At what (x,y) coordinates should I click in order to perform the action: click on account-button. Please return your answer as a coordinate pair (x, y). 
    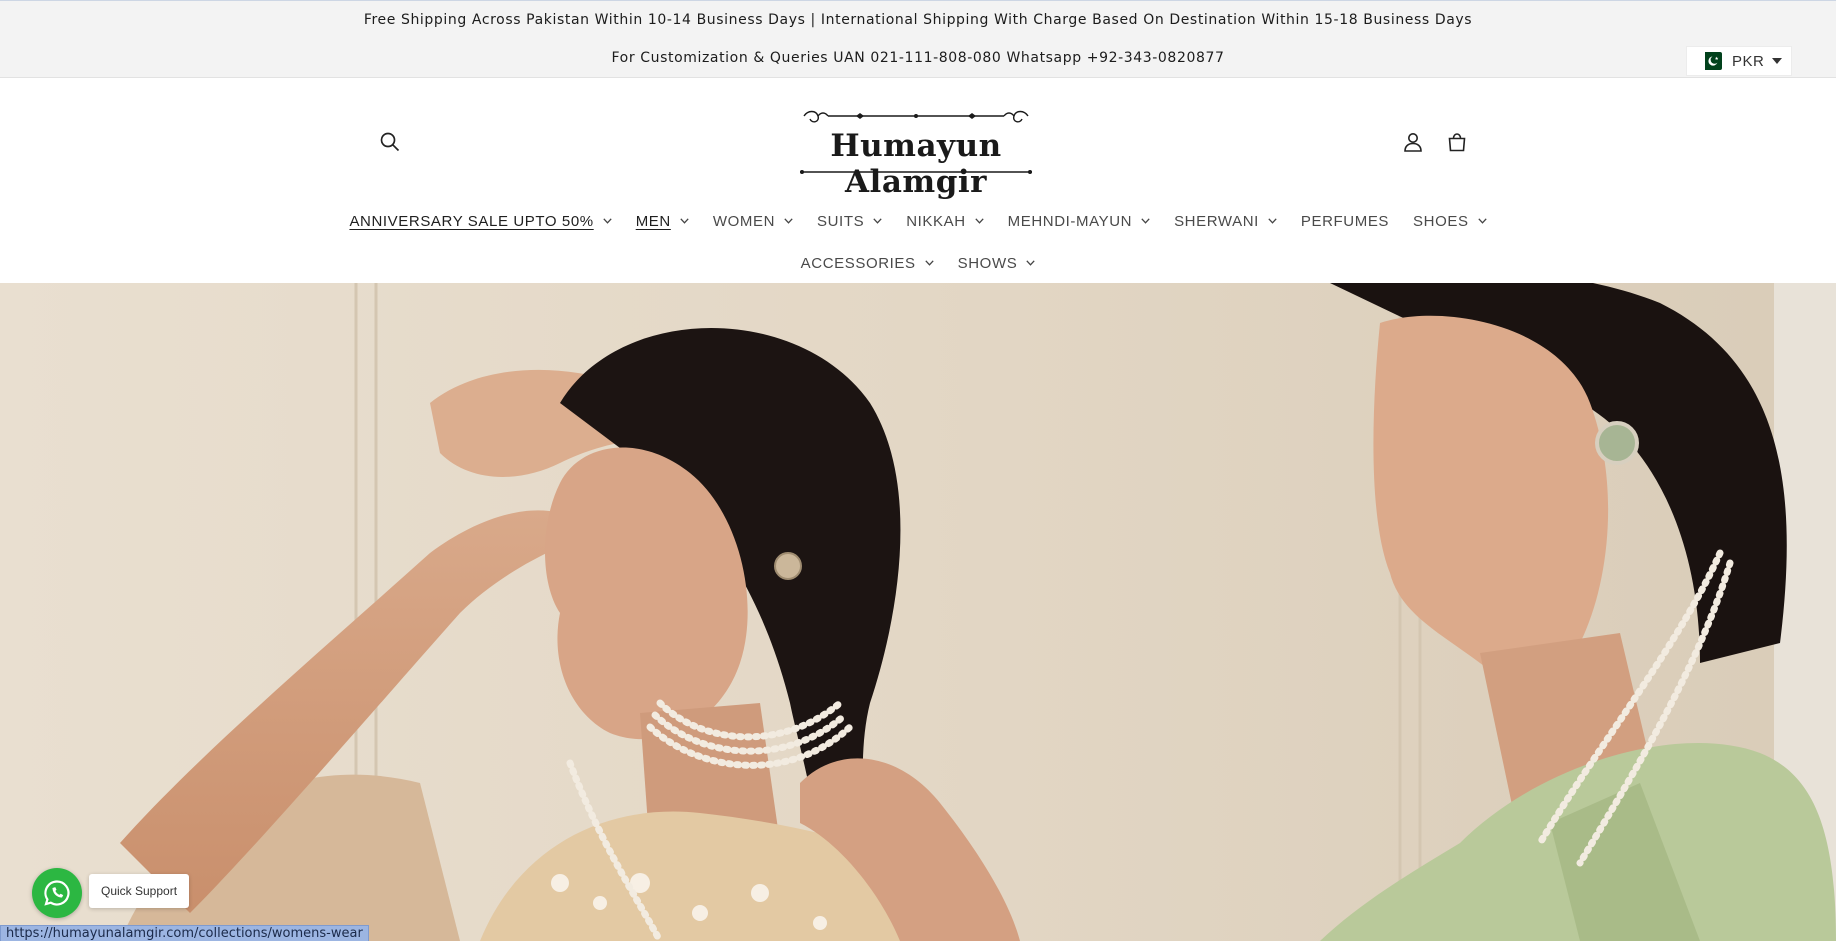
    Looking at the image, I should click on (1413, 142).